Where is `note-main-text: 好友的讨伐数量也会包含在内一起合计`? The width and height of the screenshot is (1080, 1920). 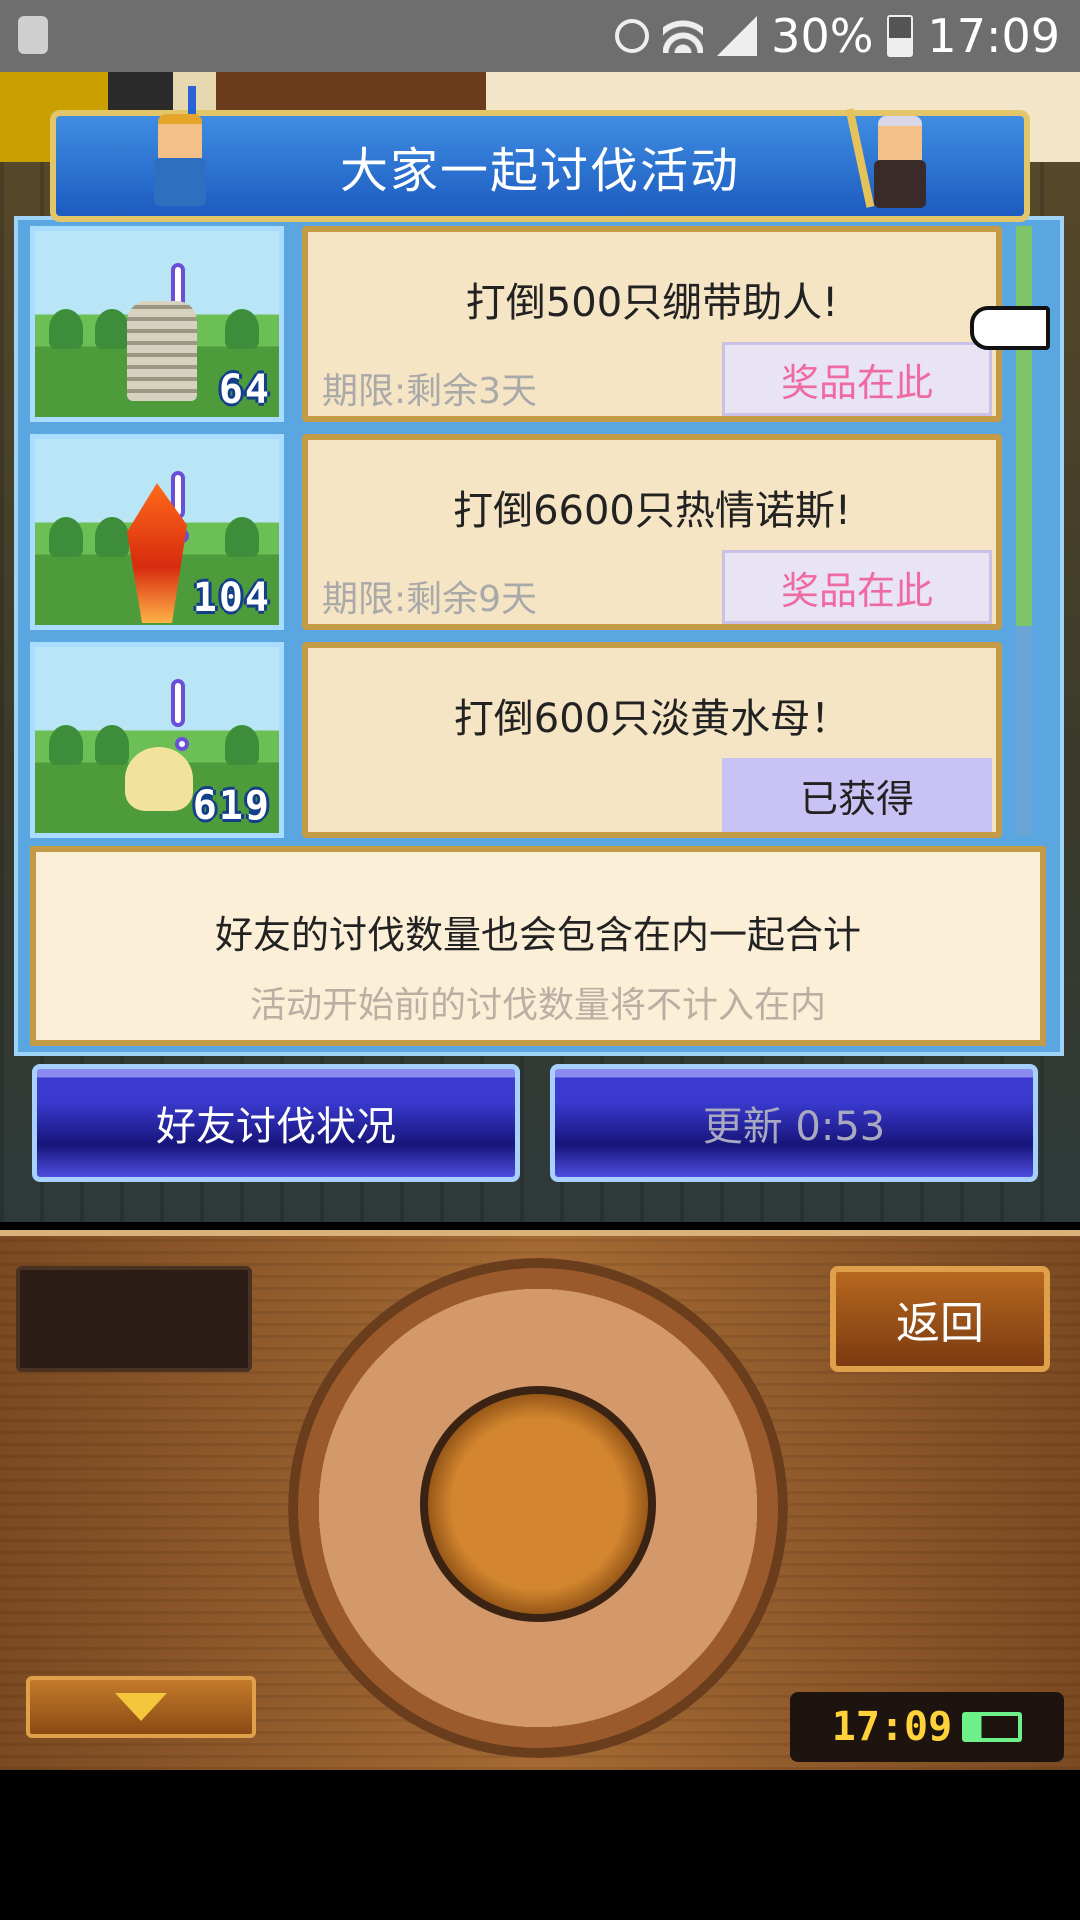 note-main-text: 好友的讨伐数量也会包含在内一起合计 is located at coordinates (537, 935).